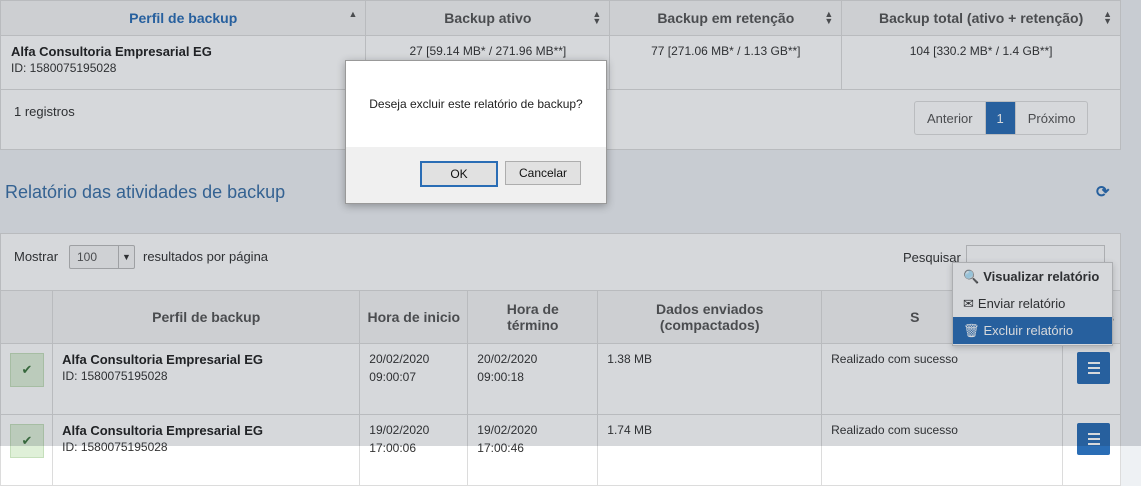 The width and height of the screenshot is (1141, 486). What do you see at coordinates (543, 173) in the screenshot?
I see `cancel-button: Cancelar` at bounding box center [543, 173].